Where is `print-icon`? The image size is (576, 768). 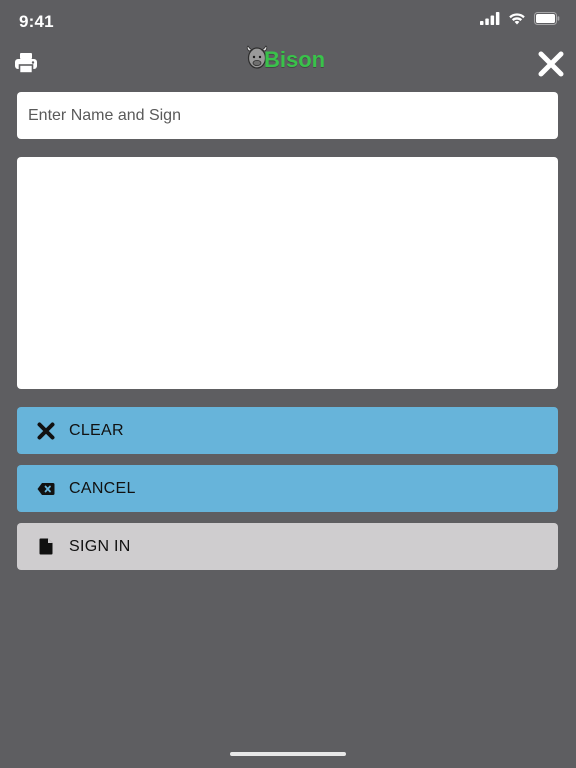 print-icon is located at coordinates (26, 66).